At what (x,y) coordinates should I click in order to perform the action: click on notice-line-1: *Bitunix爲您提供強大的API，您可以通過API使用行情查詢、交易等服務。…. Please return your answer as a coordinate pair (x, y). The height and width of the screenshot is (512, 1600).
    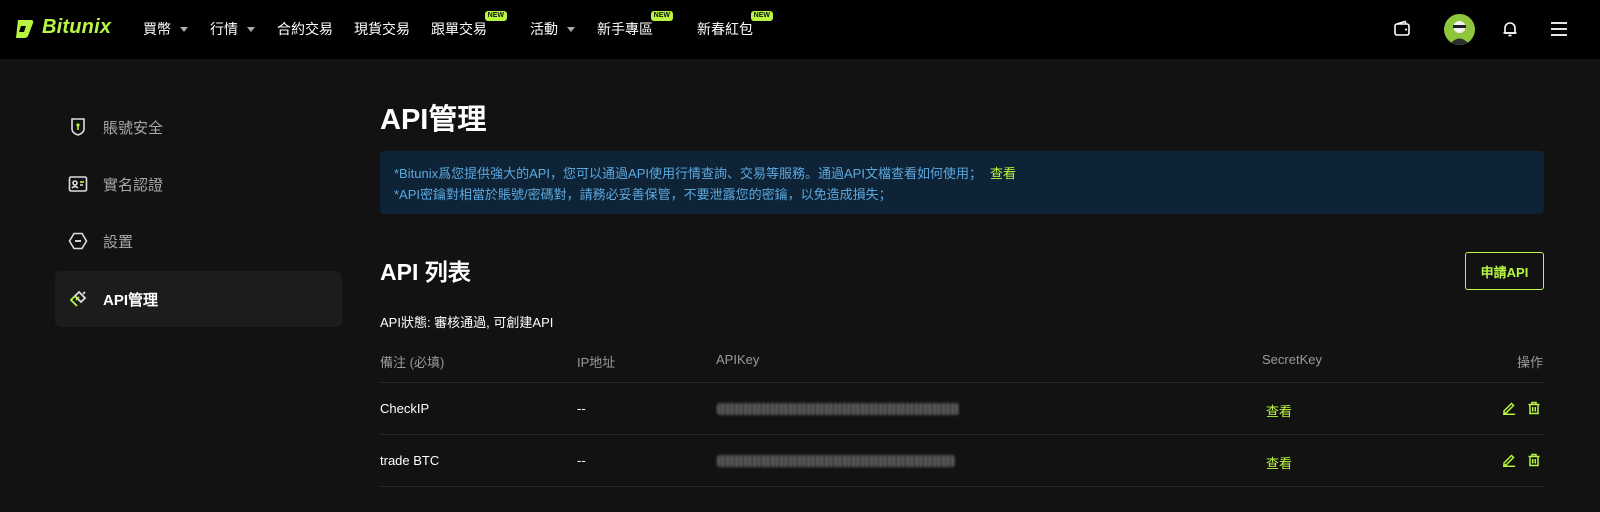
    Looking at the image, I should click on (962, 173).